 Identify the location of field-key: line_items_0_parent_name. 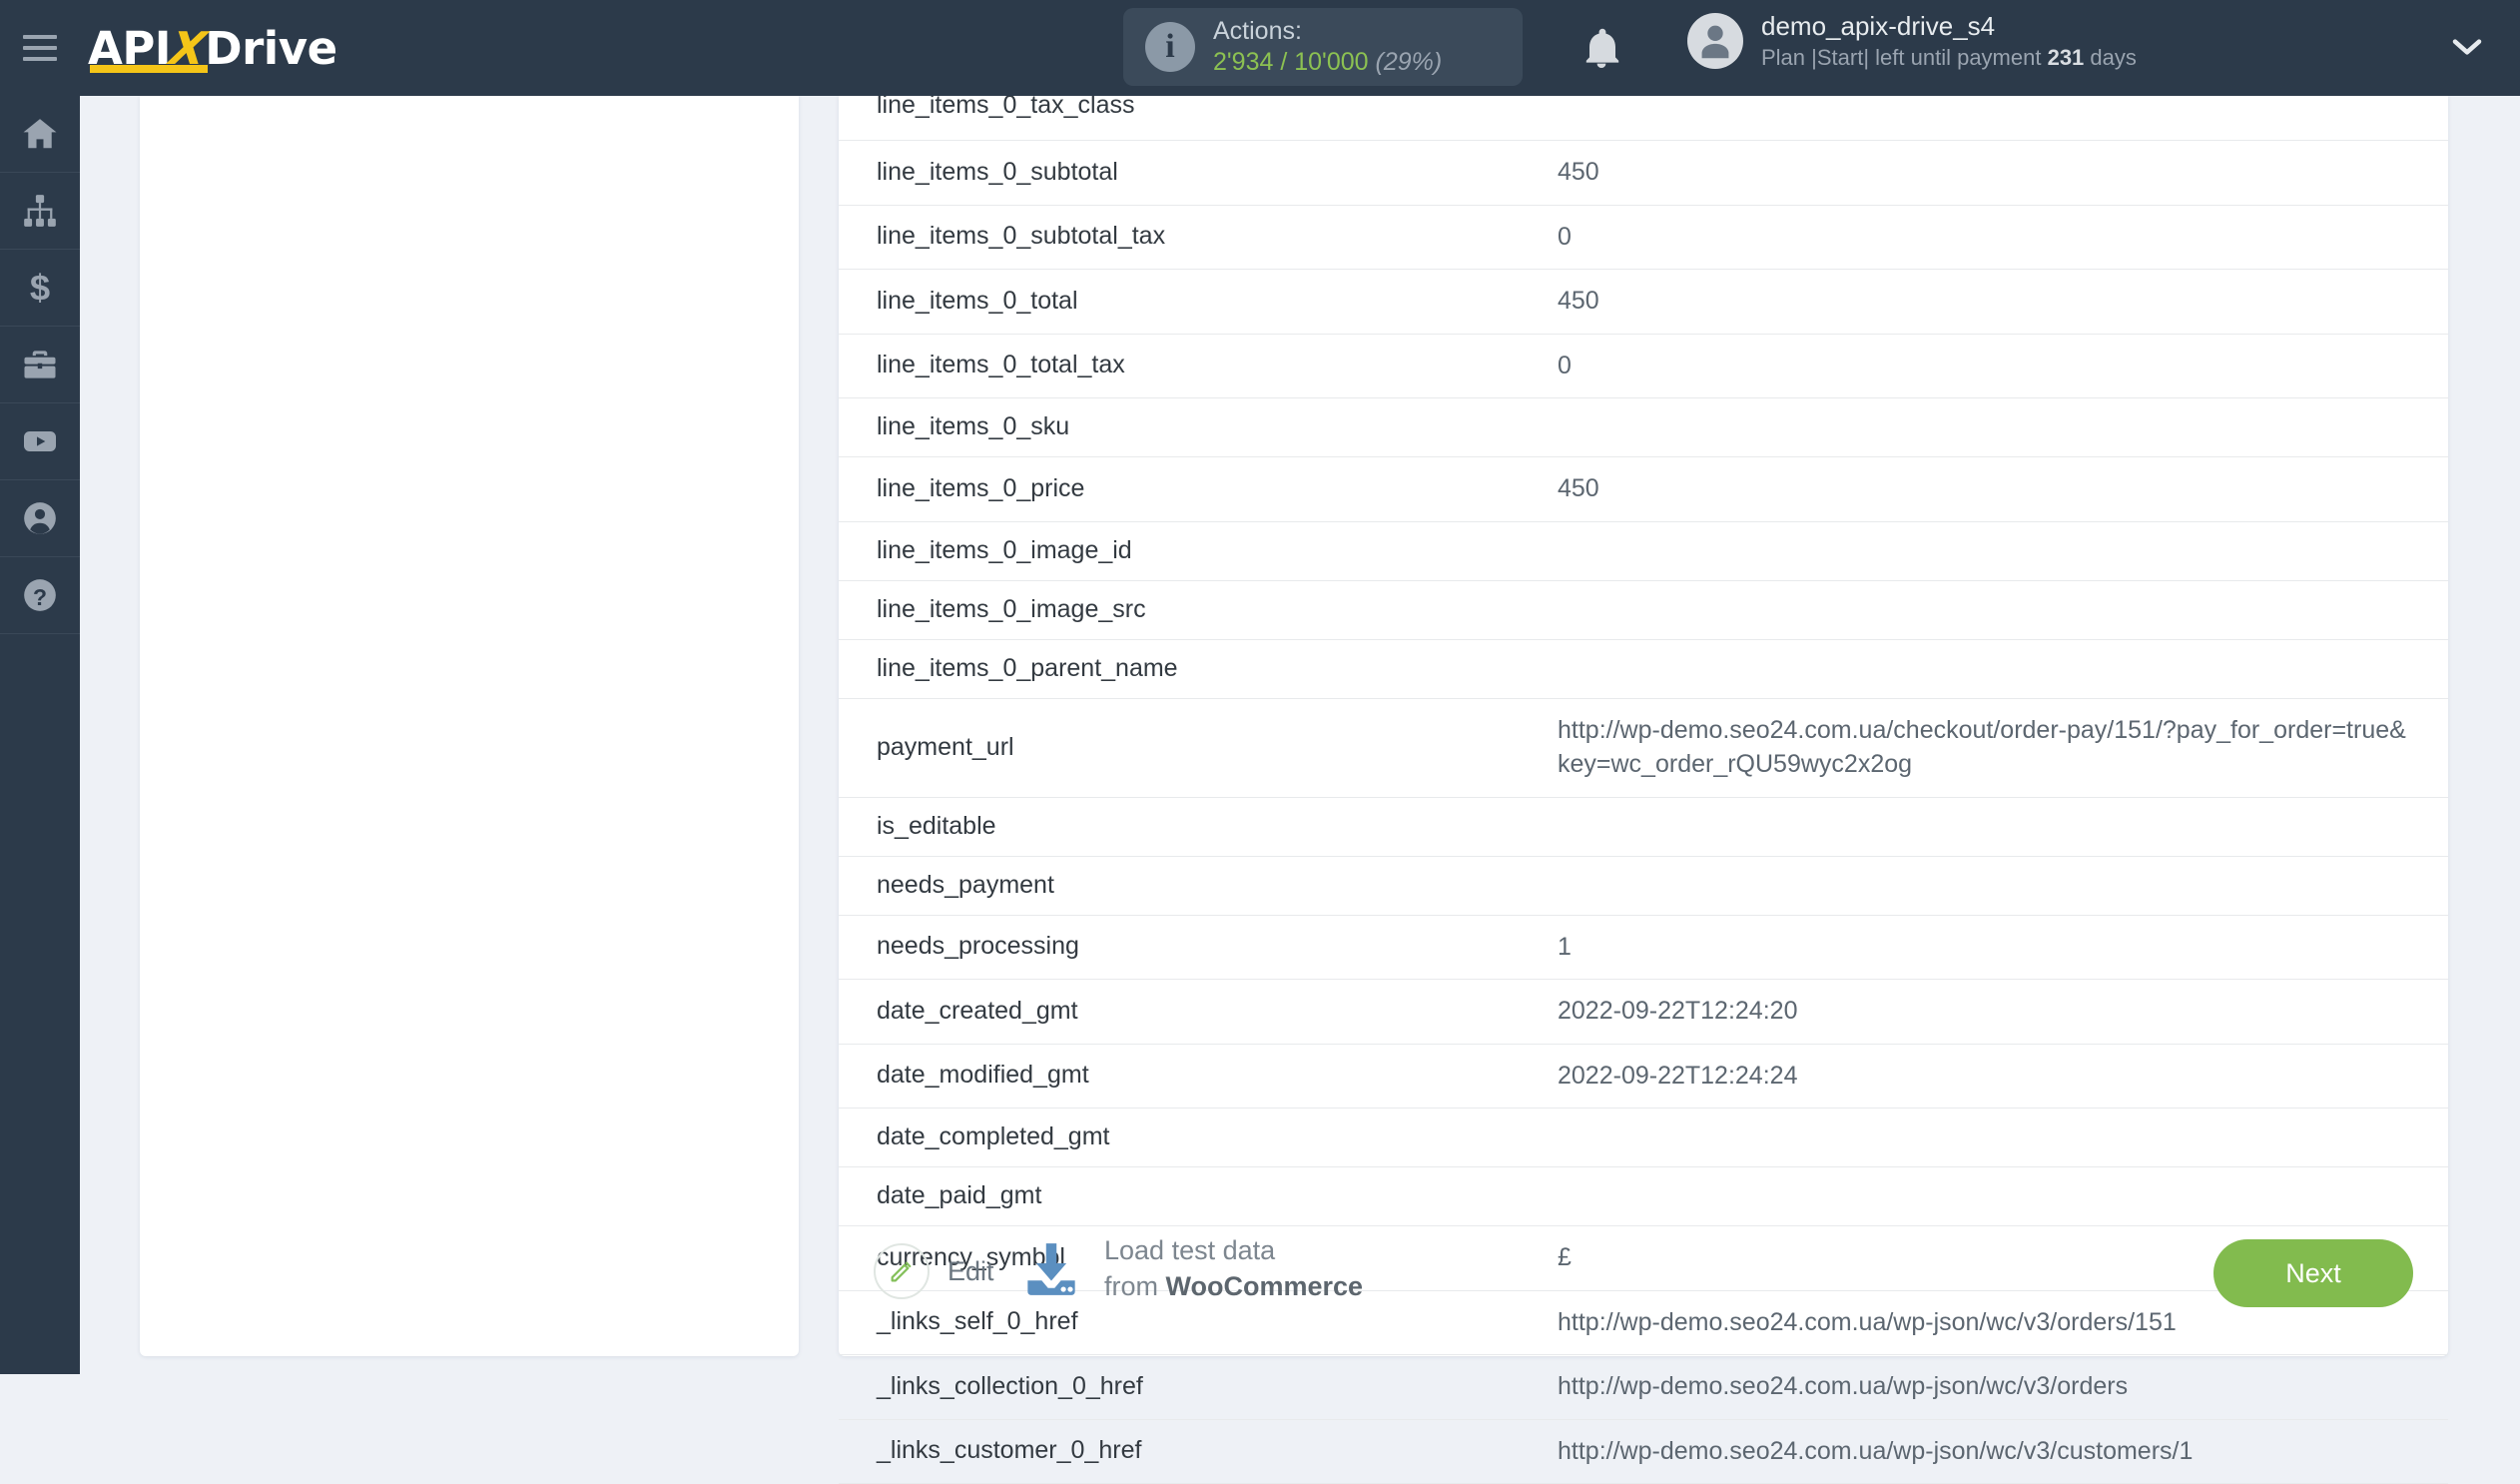
(1027, 668).